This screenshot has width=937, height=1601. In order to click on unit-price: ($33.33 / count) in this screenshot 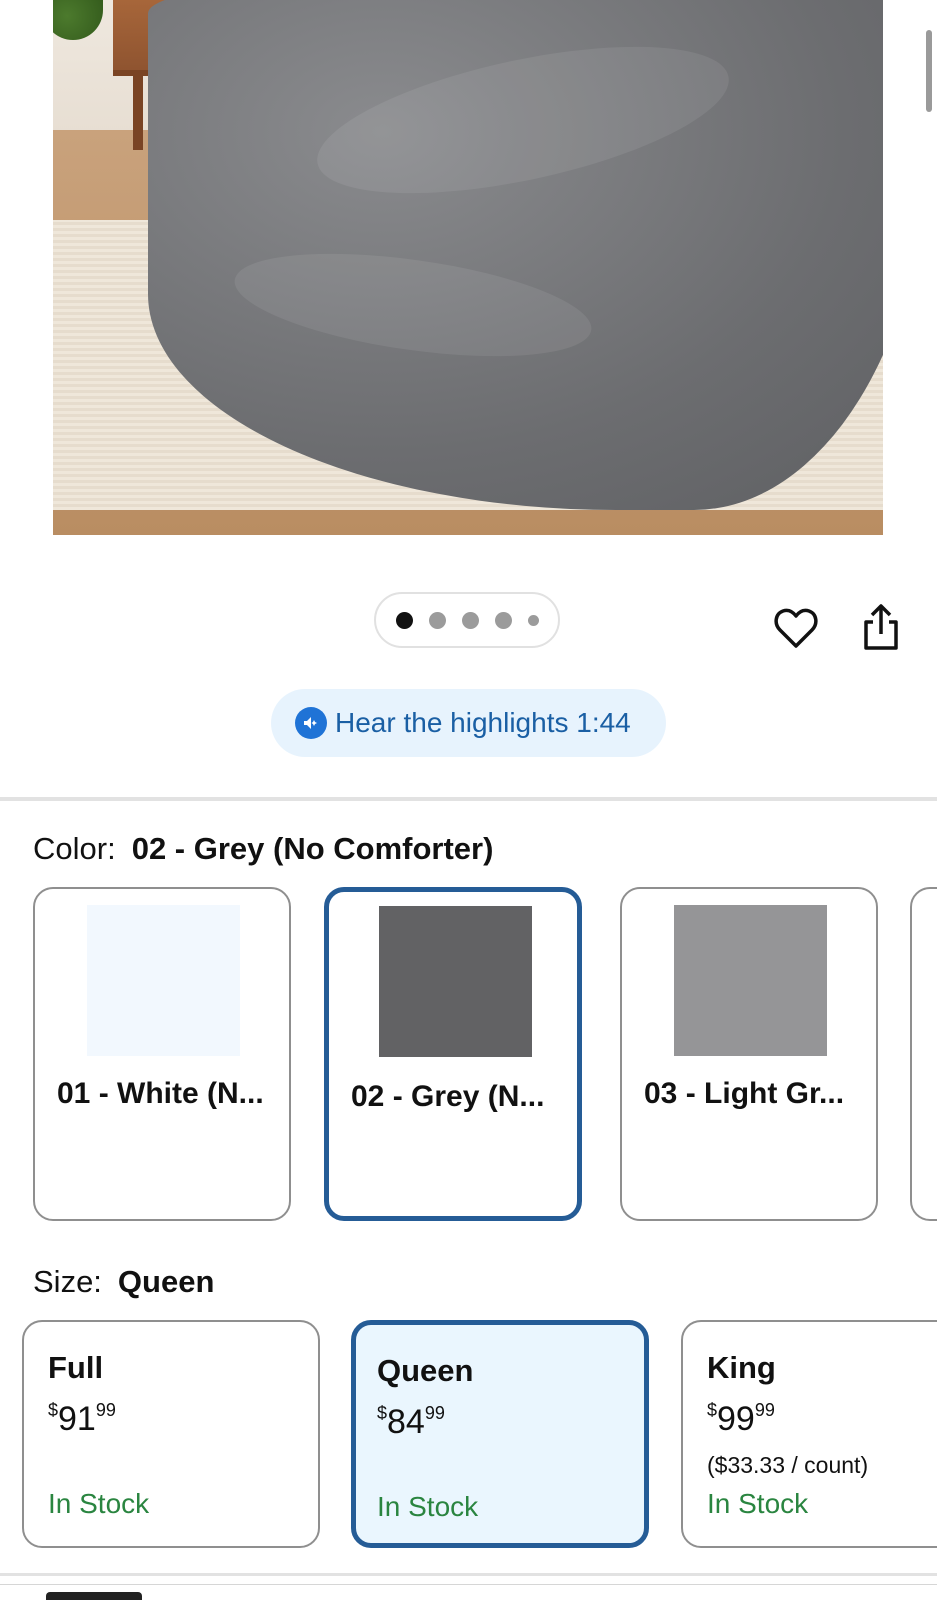, I will do `click(788, 1465)`.